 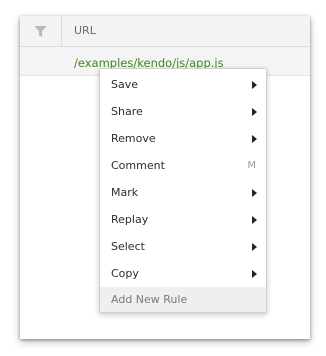 What do you see at coordinates (183, 84) in the screenshot?
I see `menu-item-save: Save` at bounding box center [183, 84].